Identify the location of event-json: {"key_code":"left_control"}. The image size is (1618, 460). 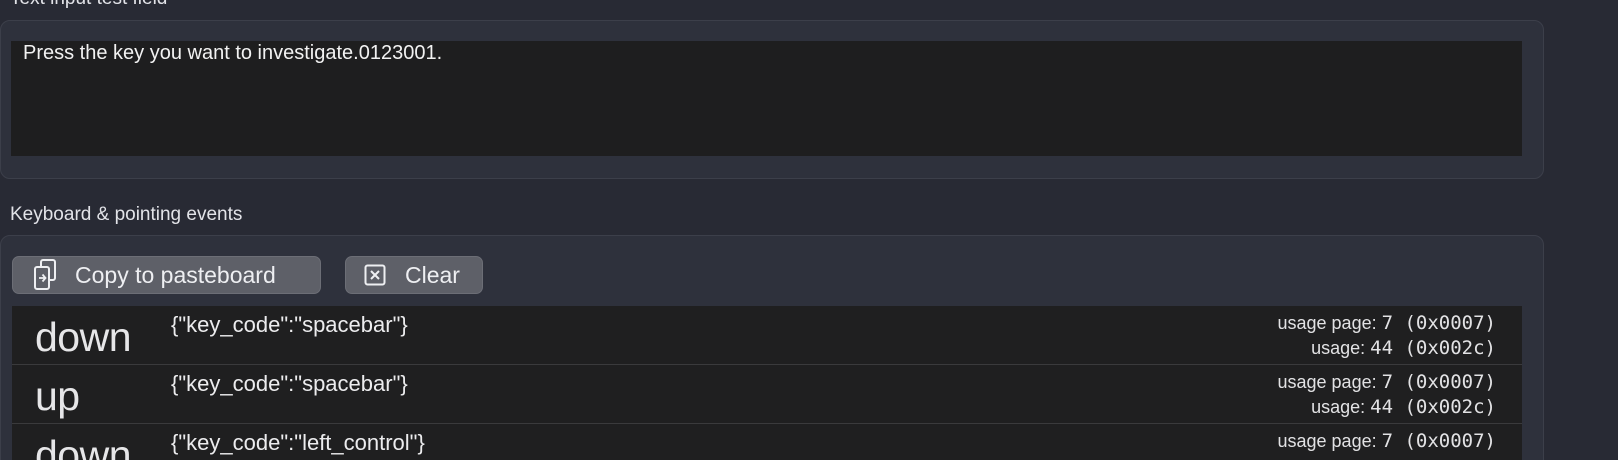
(298, 442).